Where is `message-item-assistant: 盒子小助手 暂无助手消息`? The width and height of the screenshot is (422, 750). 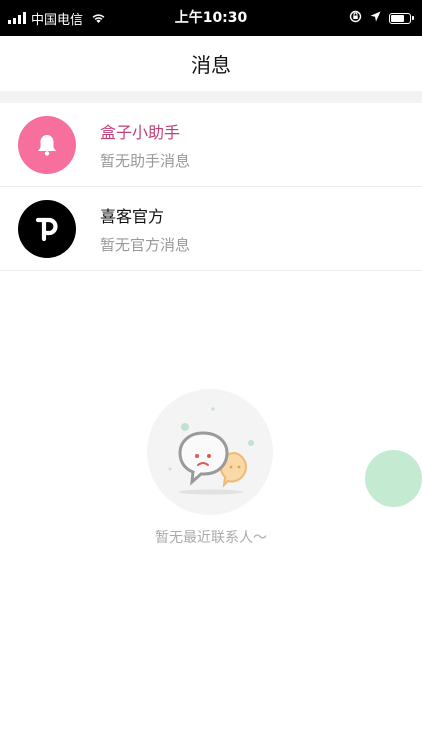 message-item-assistant: 盒子小助手 暂无助手消息 is located at coordinates (211, 145).